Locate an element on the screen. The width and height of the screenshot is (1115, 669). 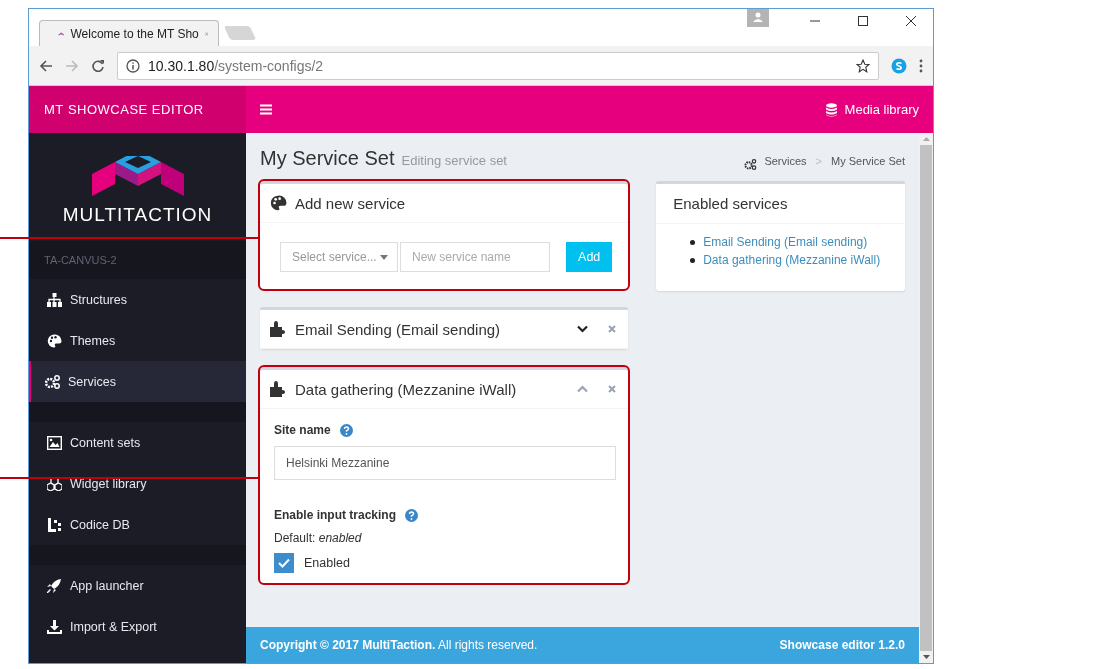
image-icon is located at coordinates (54, 442).